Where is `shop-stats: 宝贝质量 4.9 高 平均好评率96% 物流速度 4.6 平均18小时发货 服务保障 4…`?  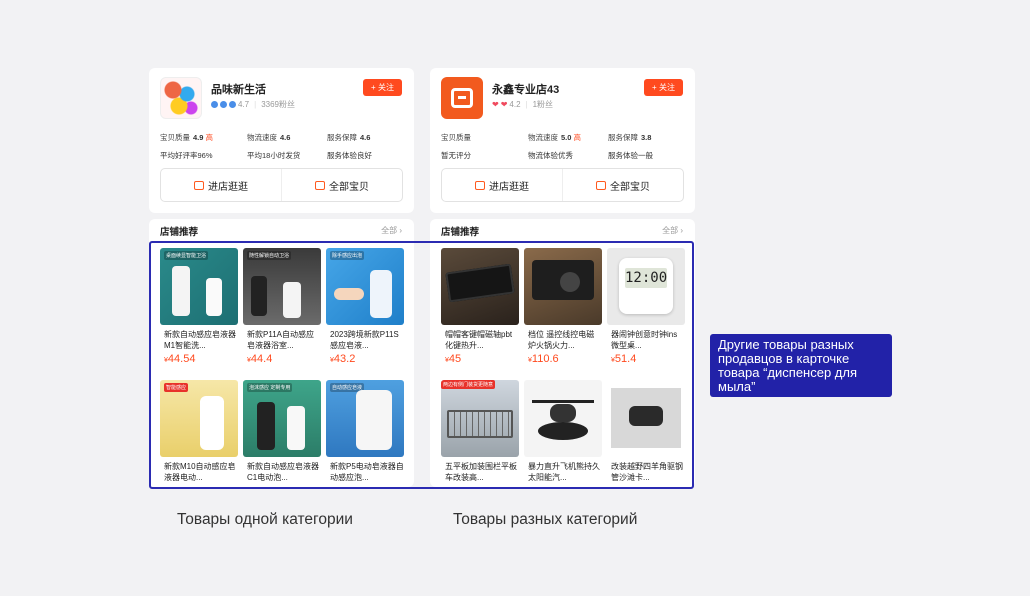
shop-stats: 宝贝质量 4.9 高 平均好评率96% 物流速度 4.6 平均18小时发货 服务保障 4… is located at coordinates (282, 147).